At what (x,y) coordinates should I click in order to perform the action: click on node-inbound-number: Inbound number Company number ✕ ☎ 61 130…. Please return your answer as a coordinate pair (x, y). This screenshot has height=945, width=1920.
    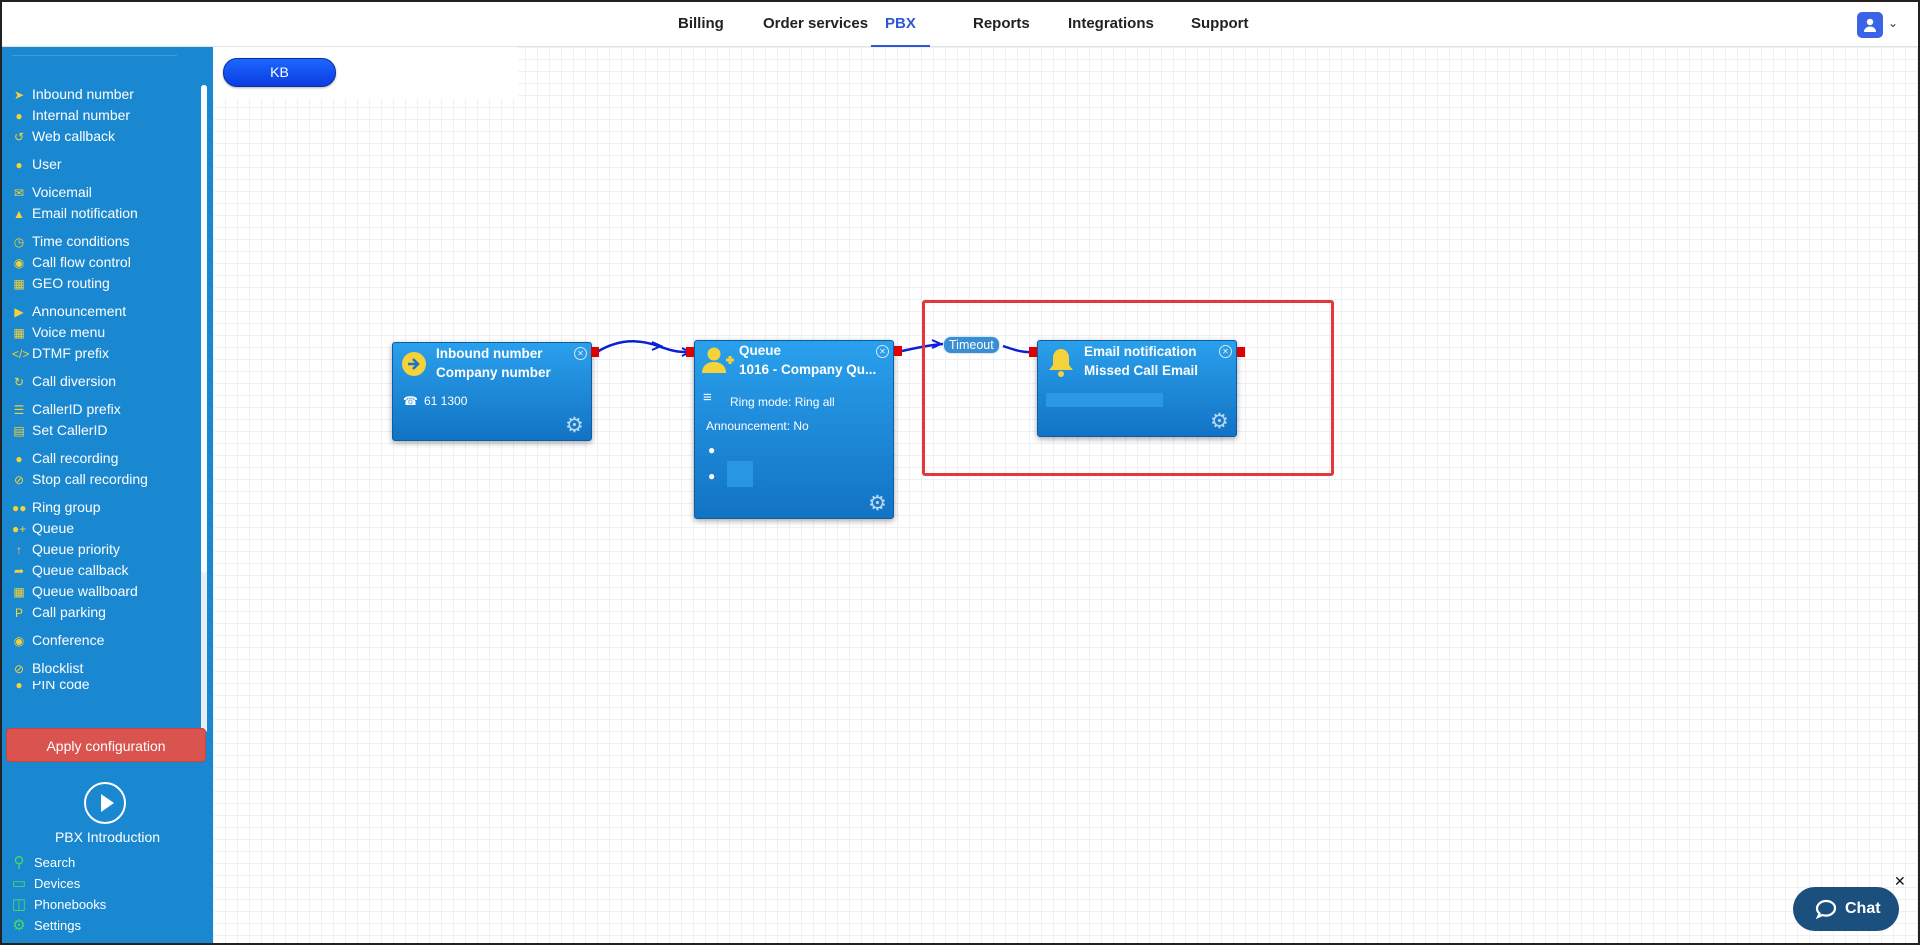
    Looking at the image, I should click on (492, 391).